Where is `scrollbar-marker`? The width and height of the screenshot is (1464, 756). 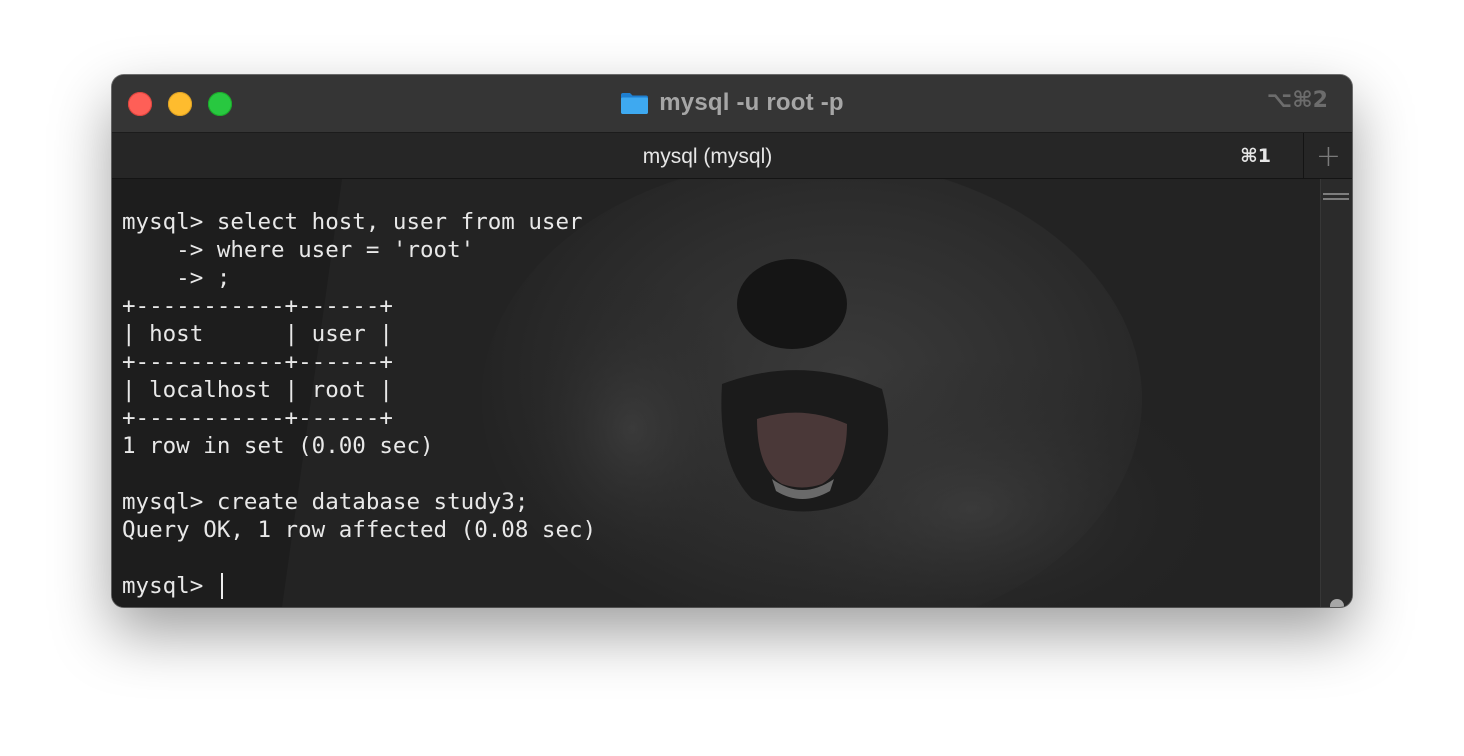 scrollbar-marker is located at coordinates (1336, 196).